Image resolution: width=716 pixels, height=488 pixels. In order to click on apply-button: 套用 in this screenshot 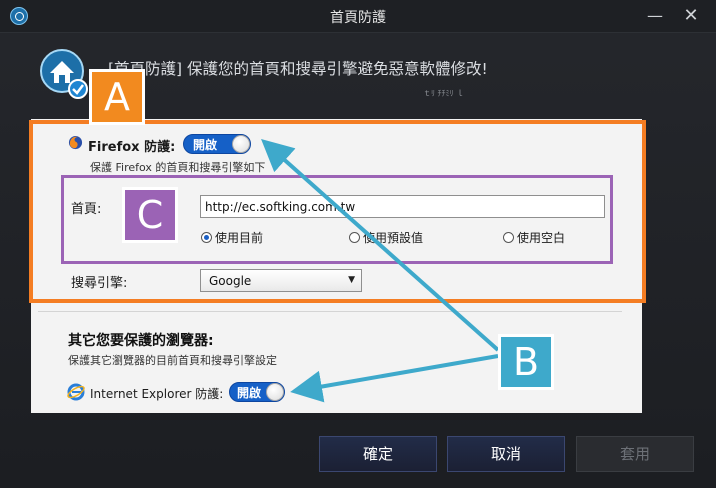, I will do `click(635, 454)`.